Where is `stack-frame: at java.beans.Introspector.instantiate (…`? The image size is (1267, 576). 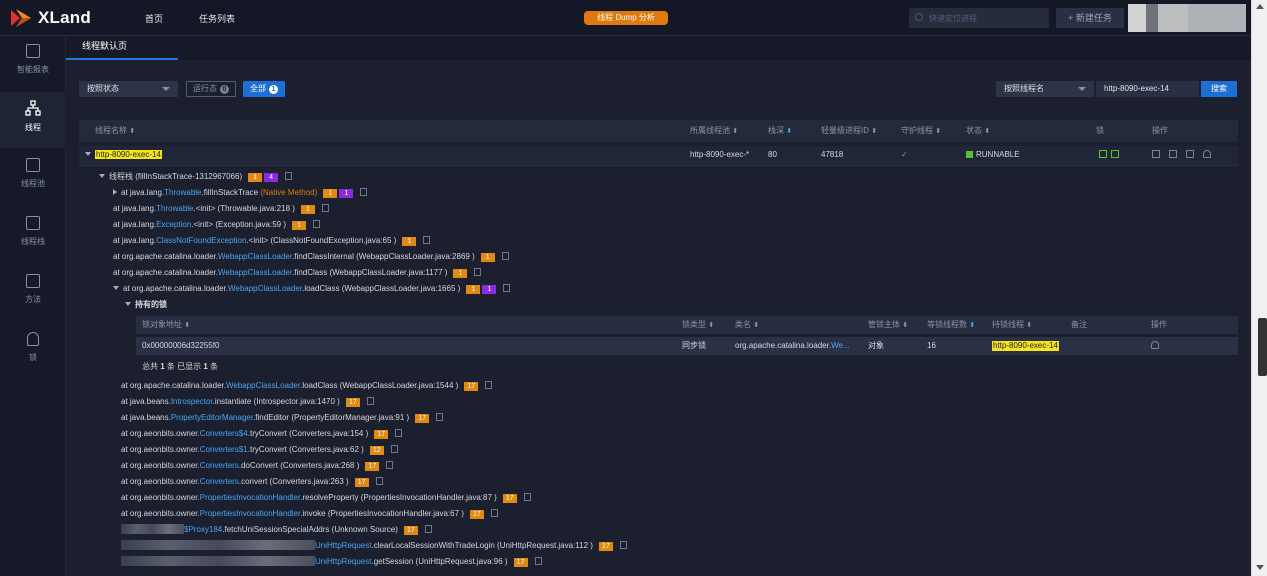 stack-frame: at java.beans.Introspector.instantiate (… is located at coordinates (625, 402).